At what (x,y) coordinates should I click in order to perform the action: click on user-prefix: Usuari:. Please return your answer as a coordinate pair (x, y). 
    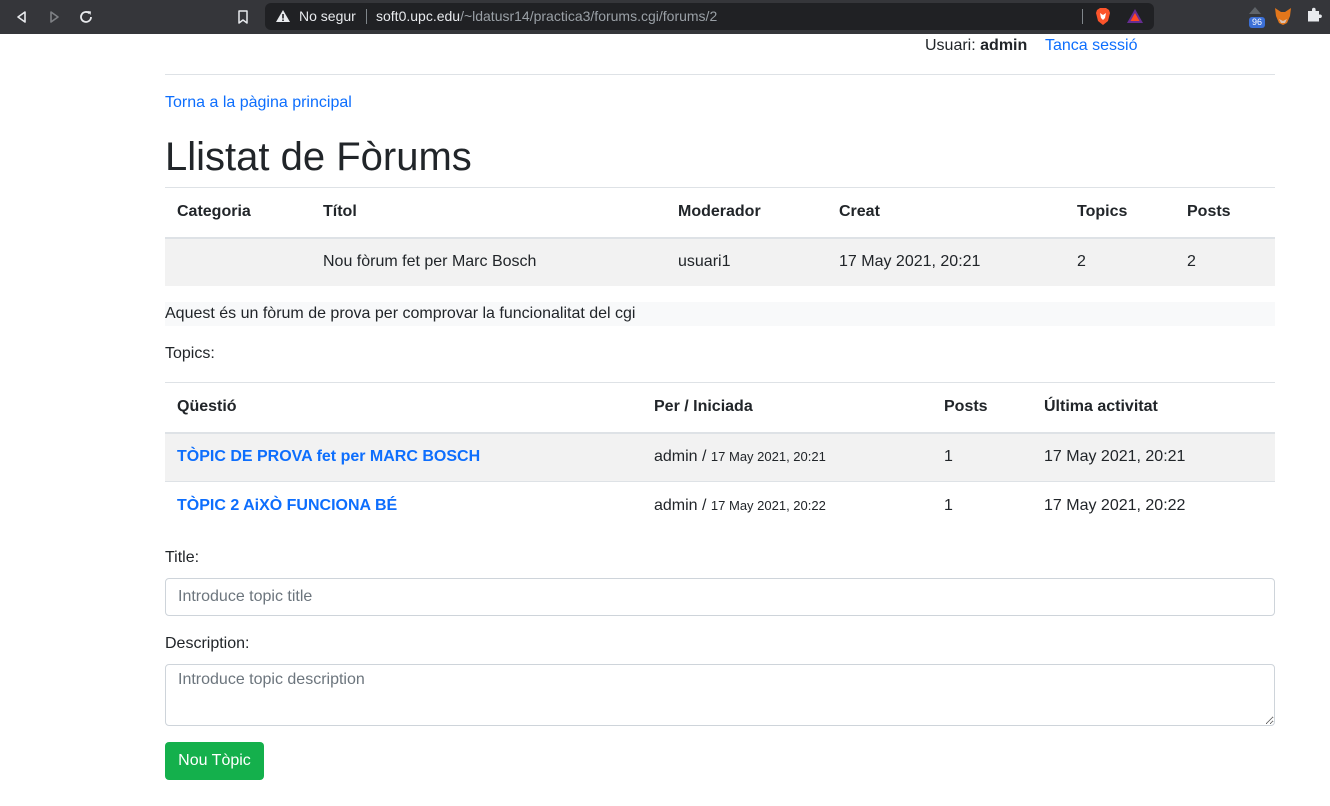
    Looking at the image, I should click on (950, 45).